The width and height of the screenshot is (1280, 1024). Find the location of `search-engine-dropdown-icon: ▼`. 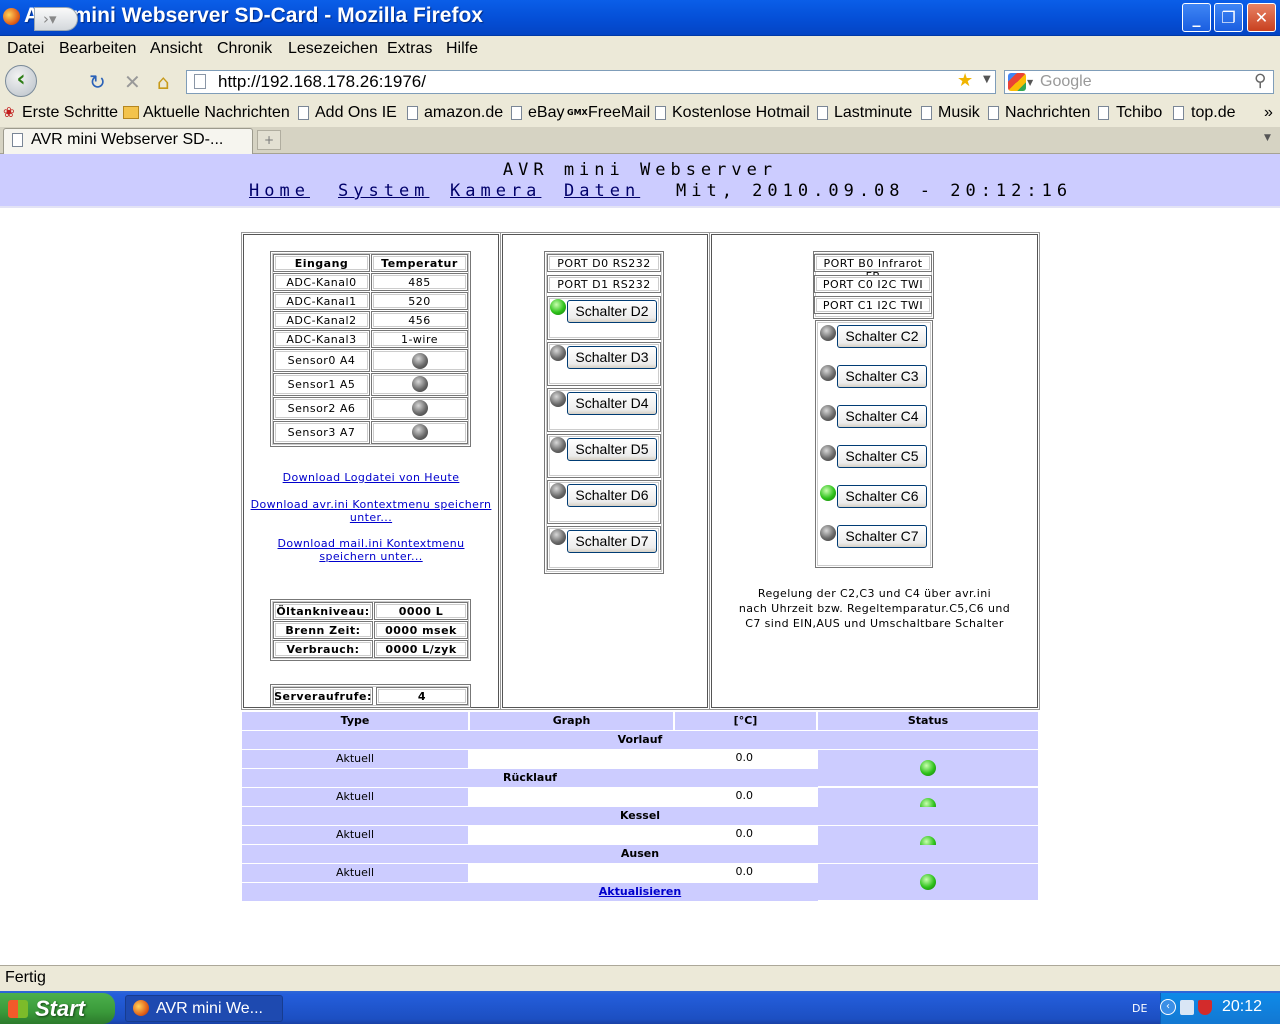

search-engine-dropdown-icon: ▼ is located at coordinates (1030, 82).